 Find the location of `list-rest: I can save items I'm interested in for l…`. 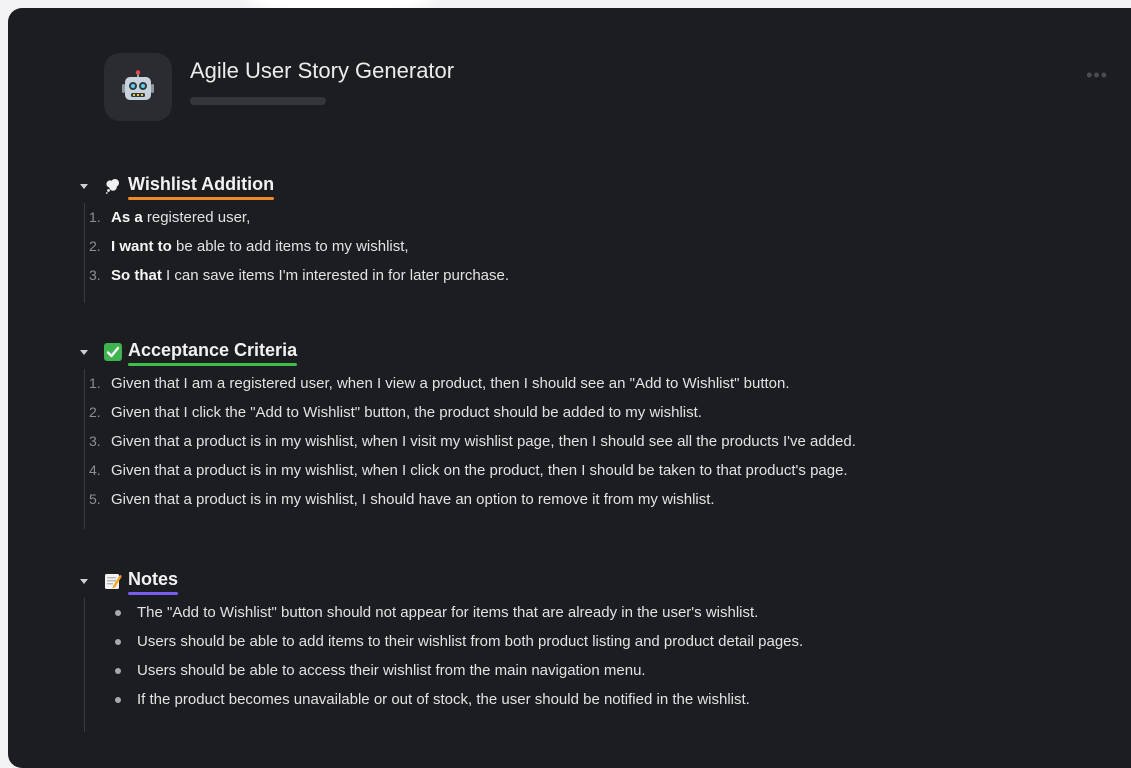

list-rest: I can save items I'm interested in for l… is located at coordinates (335, 275).